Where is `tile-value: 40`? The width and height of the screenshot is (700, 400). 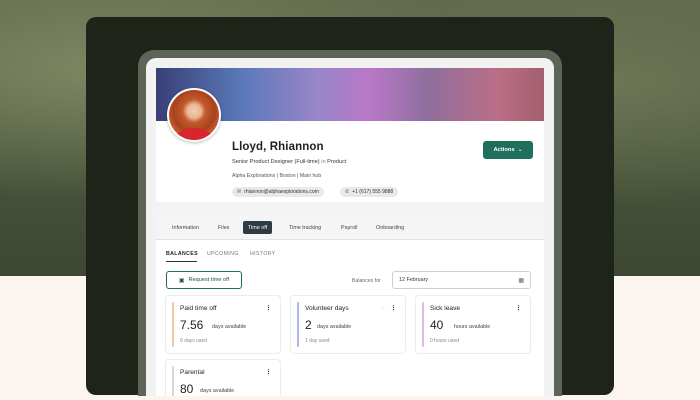
tile-value: 40 is located at coordinates (437, 325).